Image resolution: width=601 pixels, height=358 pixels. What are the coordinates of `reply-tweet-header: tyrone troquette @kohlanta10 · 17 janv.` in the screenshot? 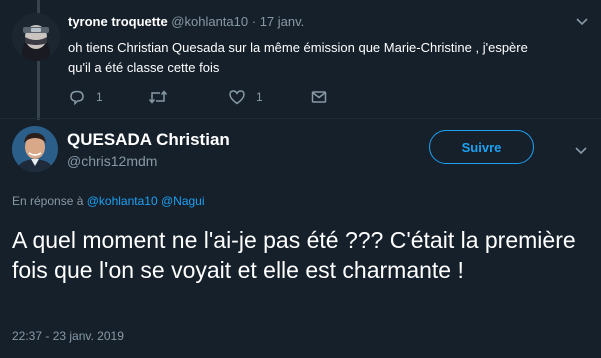 It's located at (186, 21).